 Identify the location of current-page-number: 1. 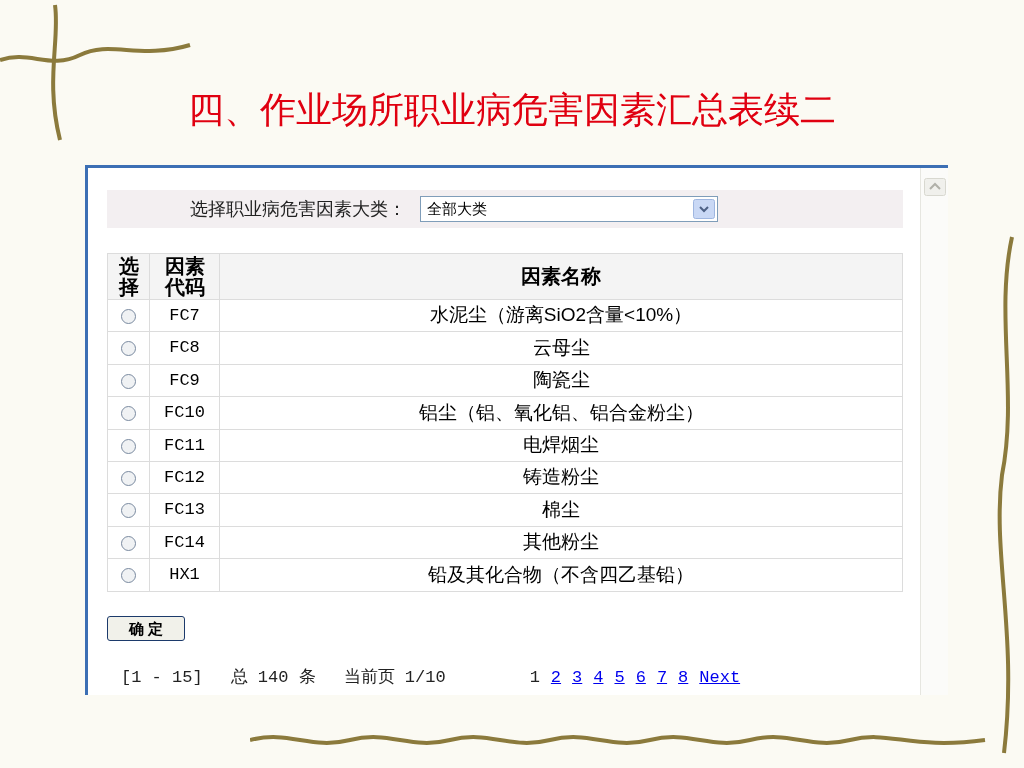
(534, 677).